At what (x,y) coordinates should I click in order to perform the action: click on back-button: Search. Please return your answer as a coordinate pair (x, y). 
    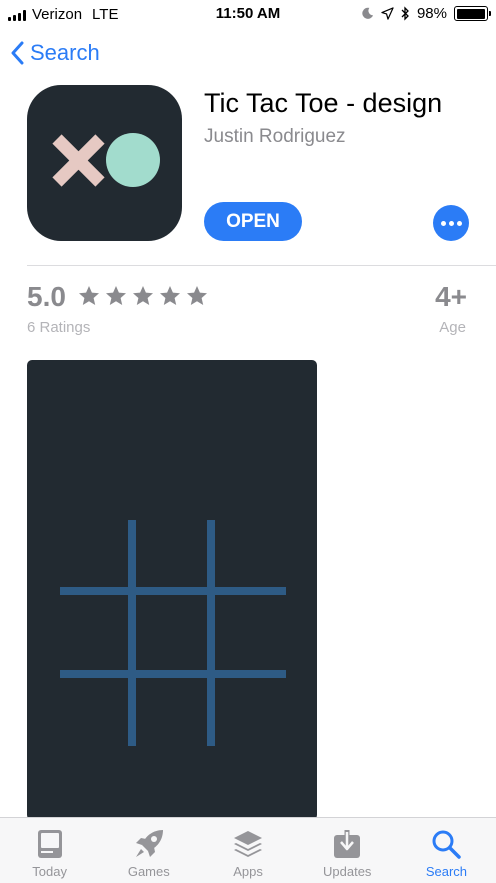
    Looking at the image, I should click on (55, 53).